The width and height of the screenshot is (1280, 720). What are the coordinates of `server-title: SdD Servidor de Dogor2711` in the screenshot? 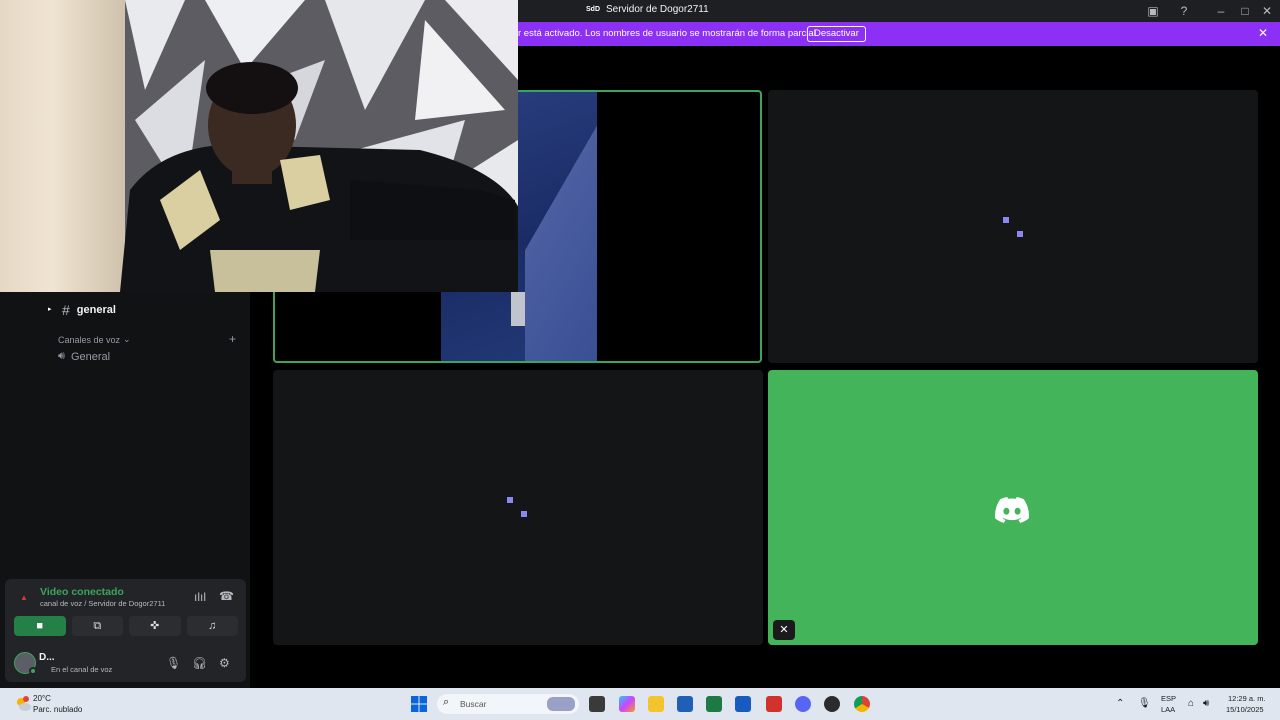 It's located at (647, 9).